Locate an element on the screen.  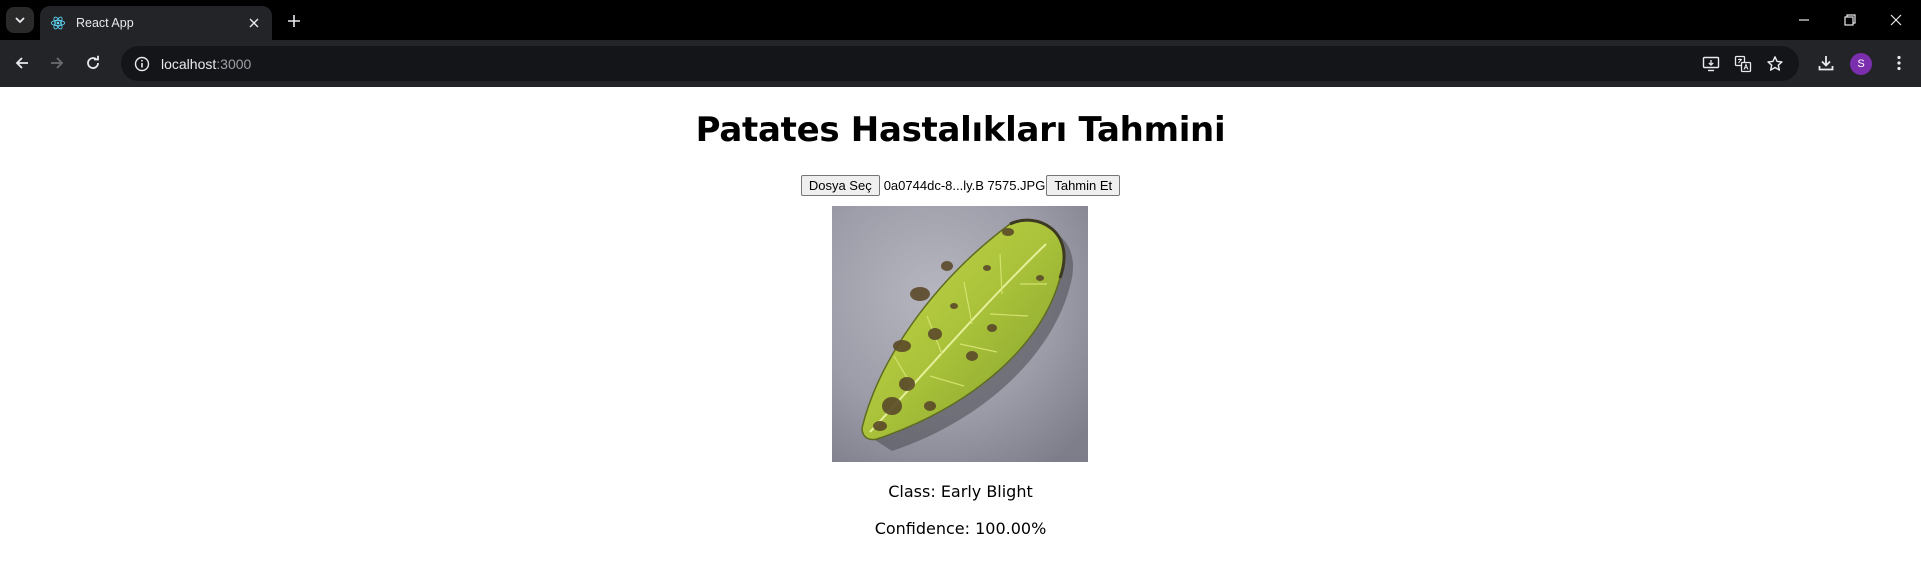
profile-avatar: S is located at coordinates (1861, 64).